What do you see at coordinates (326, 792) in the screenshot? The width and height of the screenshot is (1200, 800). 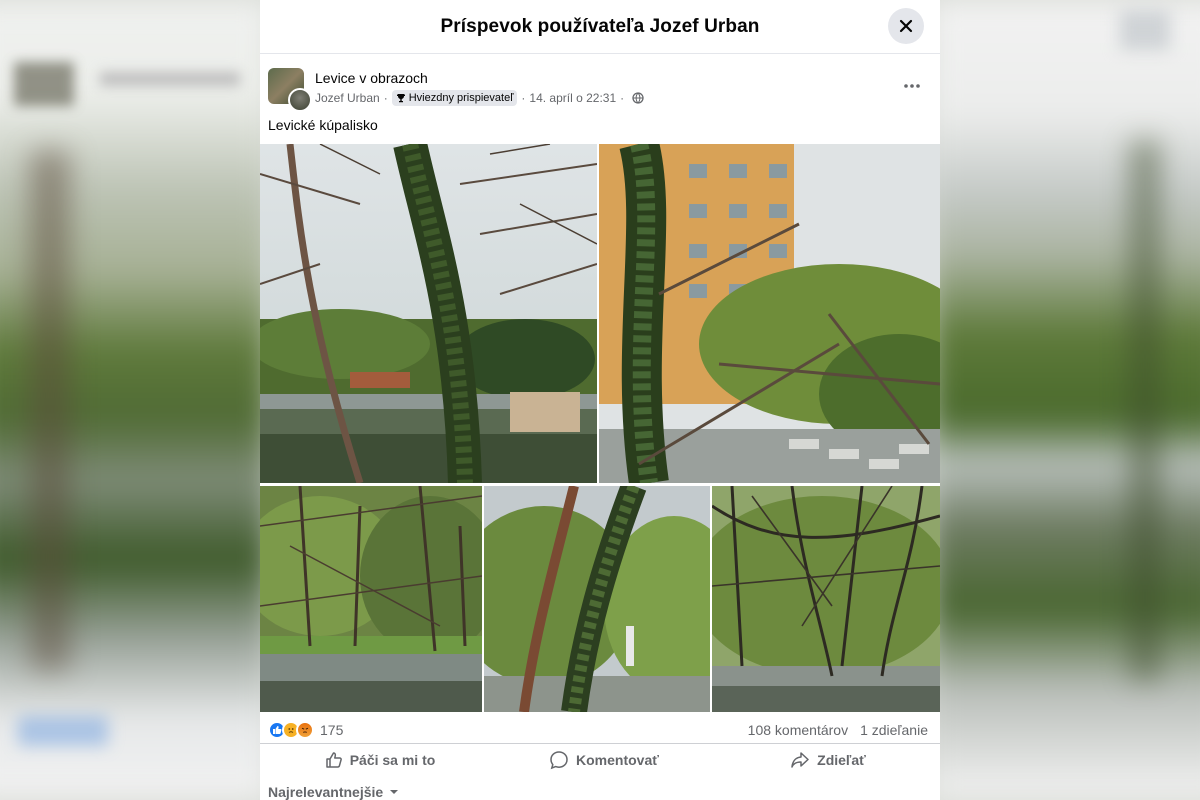 I see `sort-label: Najrelevantnejšie` at bounding box center [326, 792].